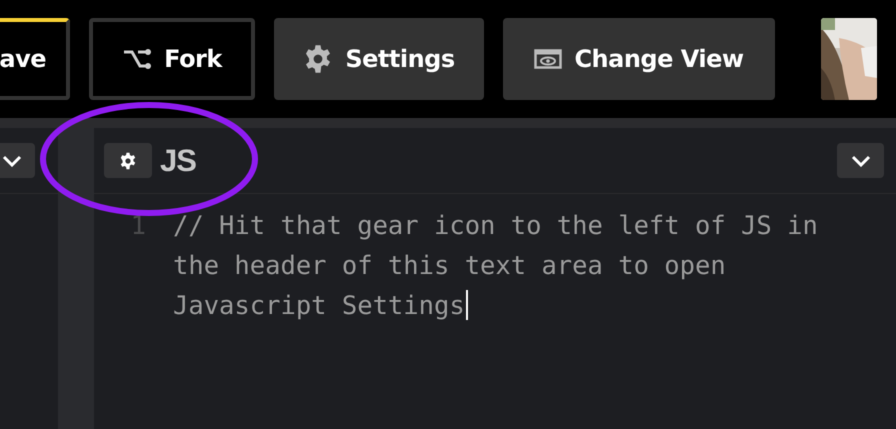 Image resolution: width=896 pixels, height=429 pixels. I want to click on change-view-button: Change View, so click(639, 59).